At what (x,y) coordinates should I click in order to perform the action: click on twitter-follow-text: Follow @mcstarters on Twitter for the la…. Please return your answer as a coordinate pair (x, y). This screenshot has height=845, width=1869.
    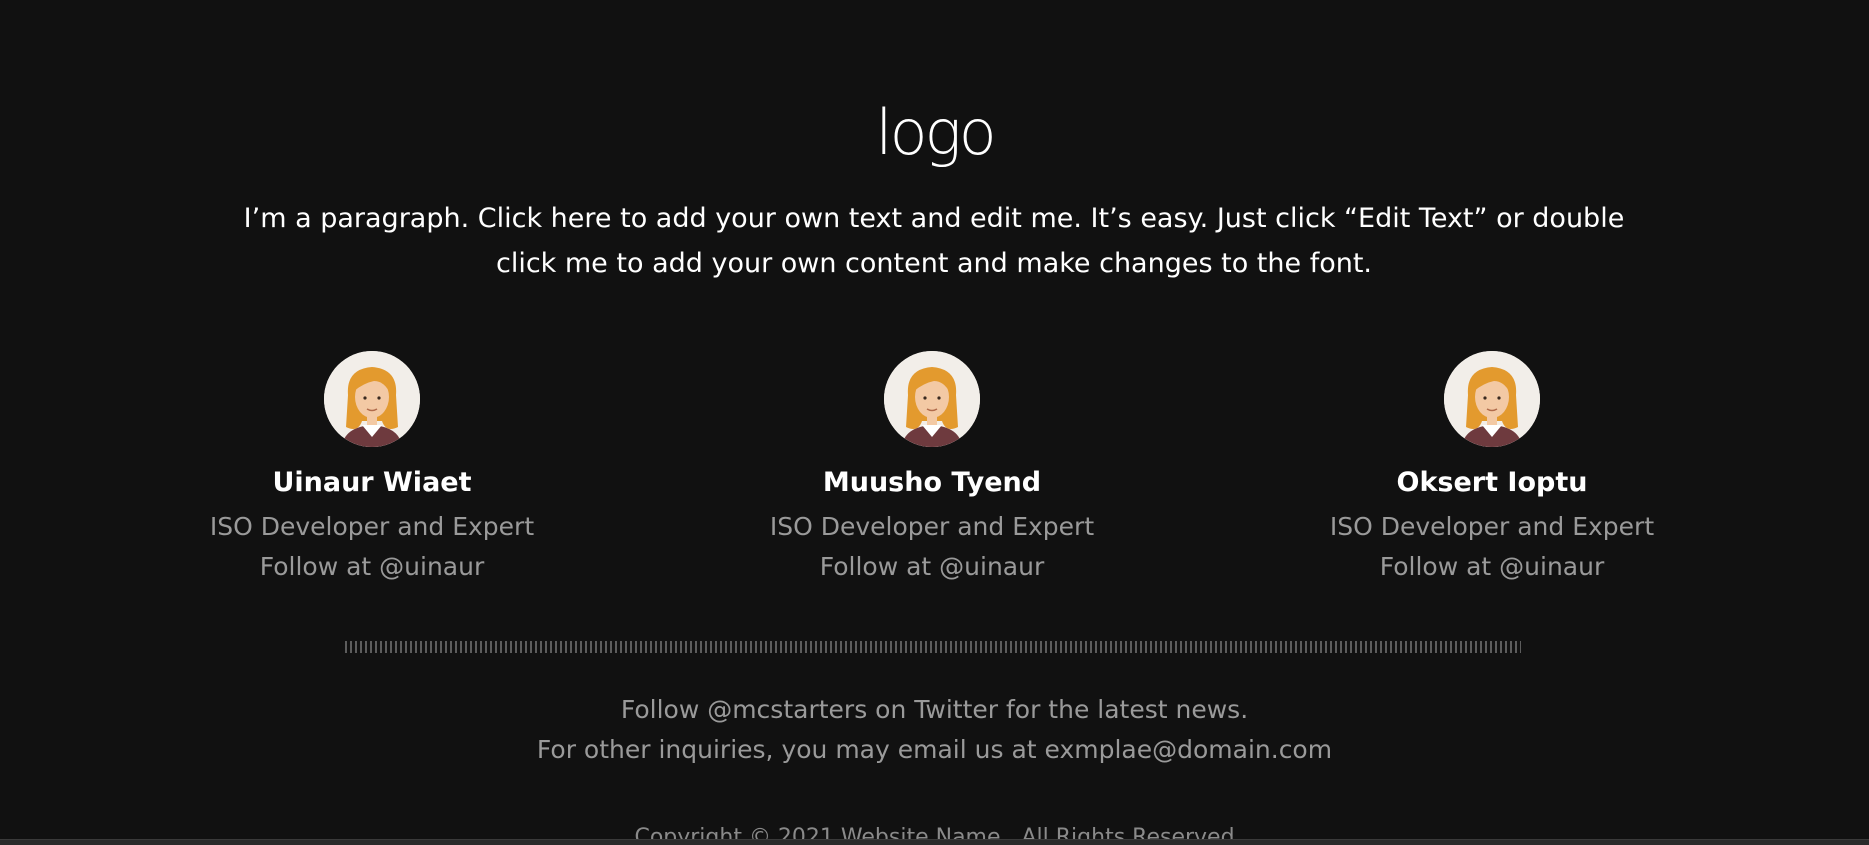
    Looking at the image, I should click on (934, 710).